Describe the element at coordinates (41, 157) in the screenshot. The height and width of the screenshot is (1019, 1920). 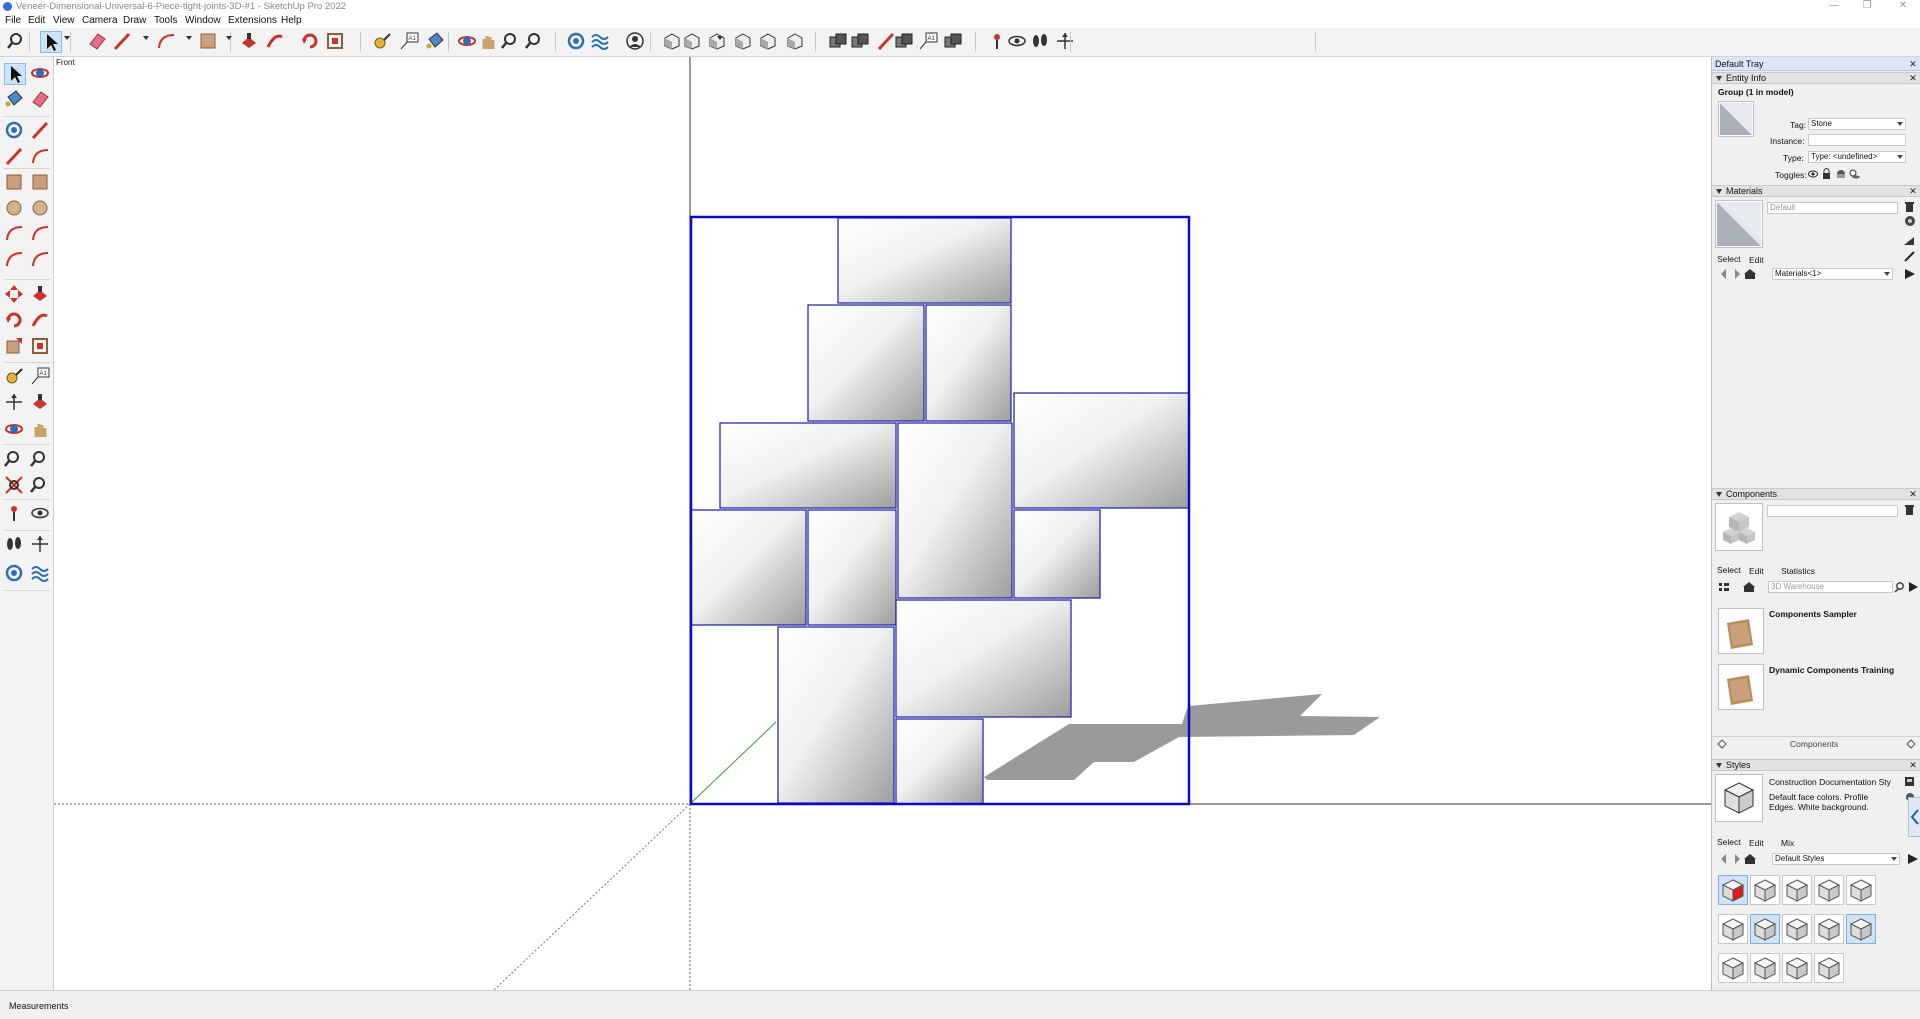
I see `freehand-8-tool-button` at that location.